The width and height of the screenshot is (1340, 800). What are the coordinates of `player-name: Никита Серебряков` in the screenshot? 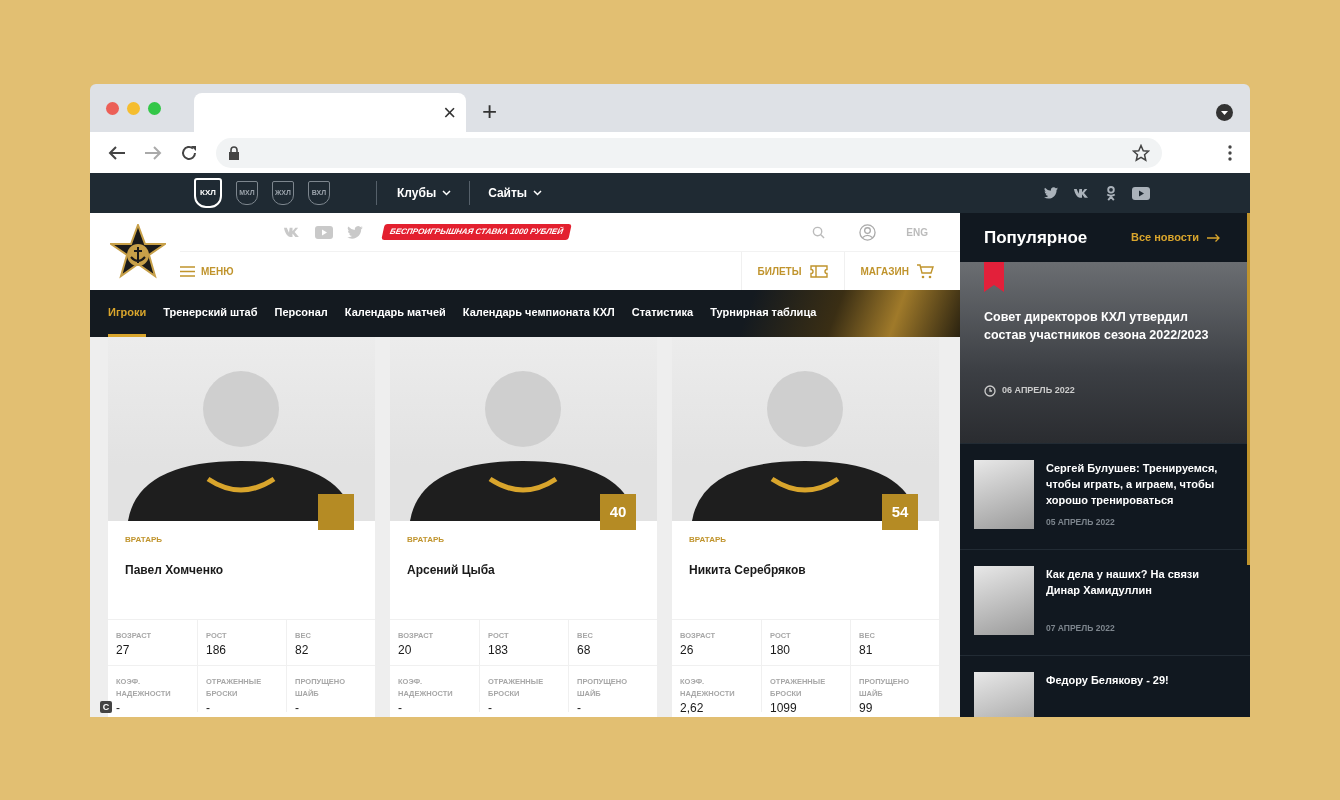 It's located at (805, 570).